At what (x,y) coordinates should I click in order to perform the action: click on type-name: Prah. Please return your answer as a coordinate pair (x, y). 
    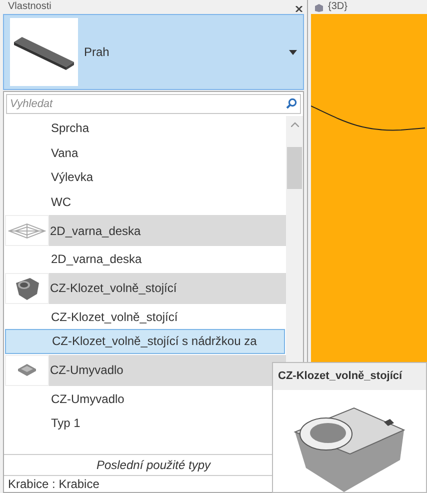
    Looking at the image, I should click on (97, 52).